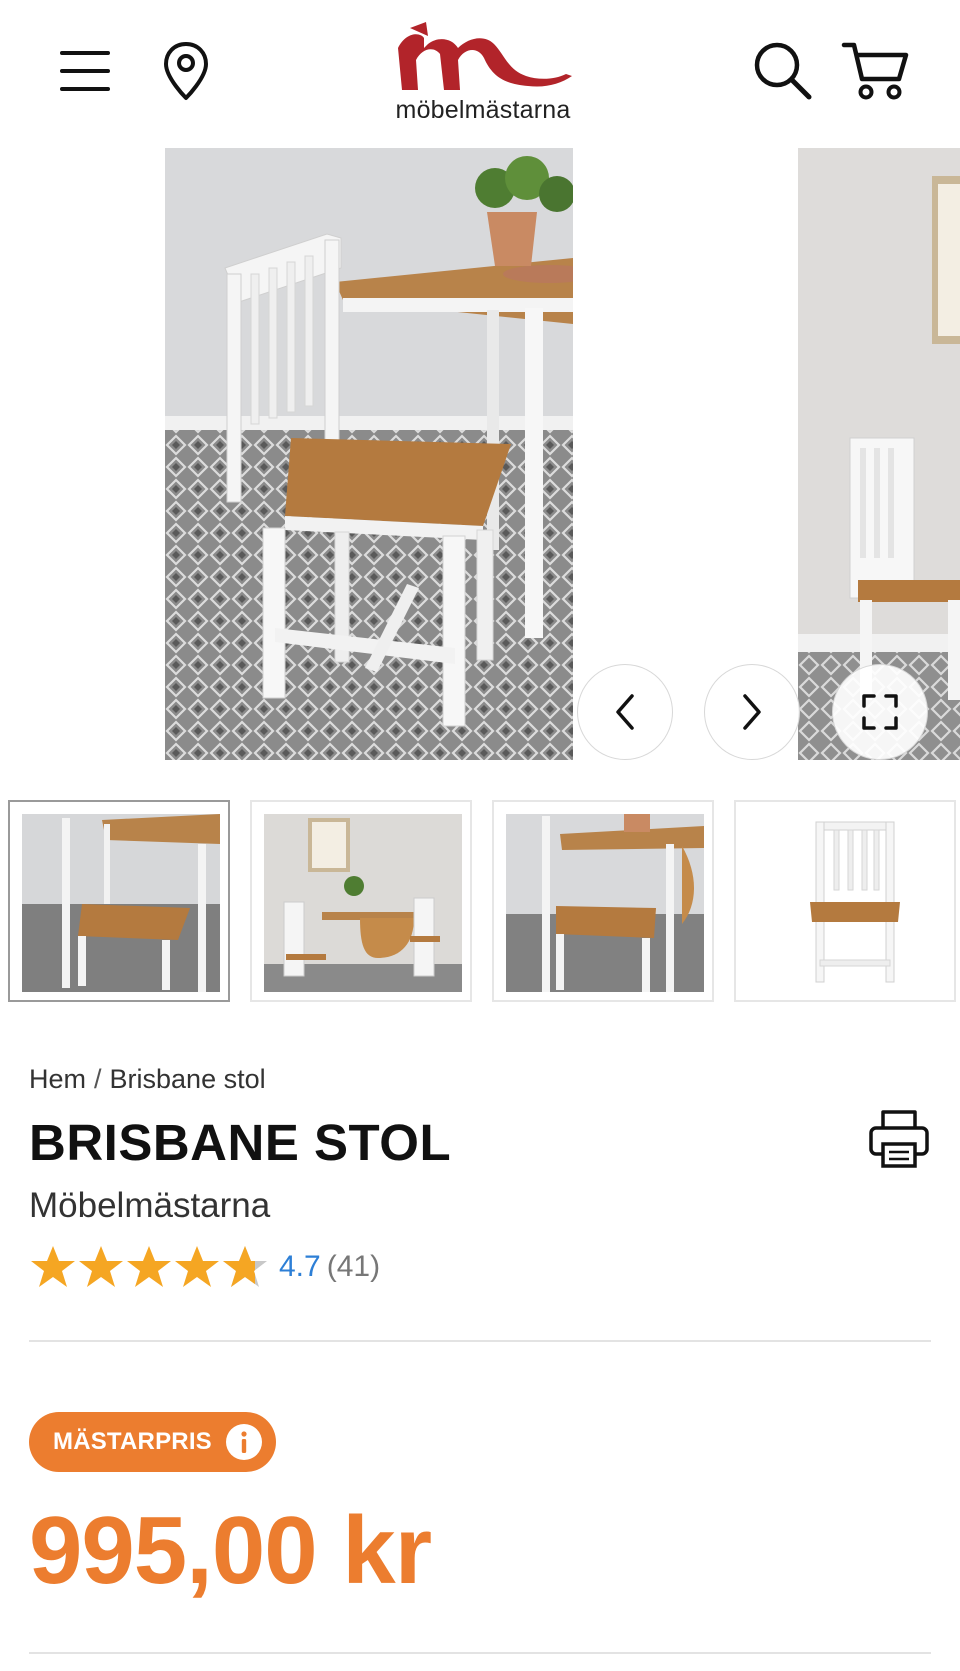  I want to click on search-icon, so click(783, 71).